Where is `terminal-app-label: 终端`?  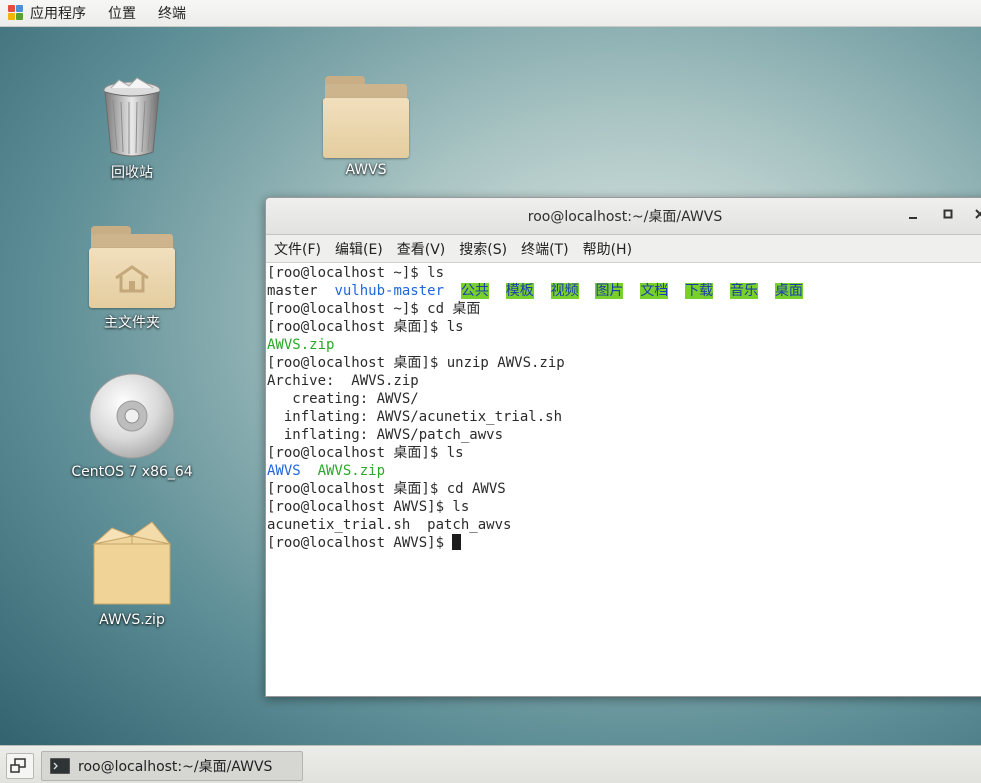
terminal-app-label: 终端 is located at coordinates (172, 14).